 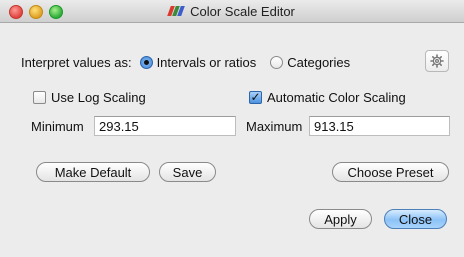 What do you see at coordinates (176, 11) in the screenshot?
I see `app-logo-icon` at bounding box center [176, 11].